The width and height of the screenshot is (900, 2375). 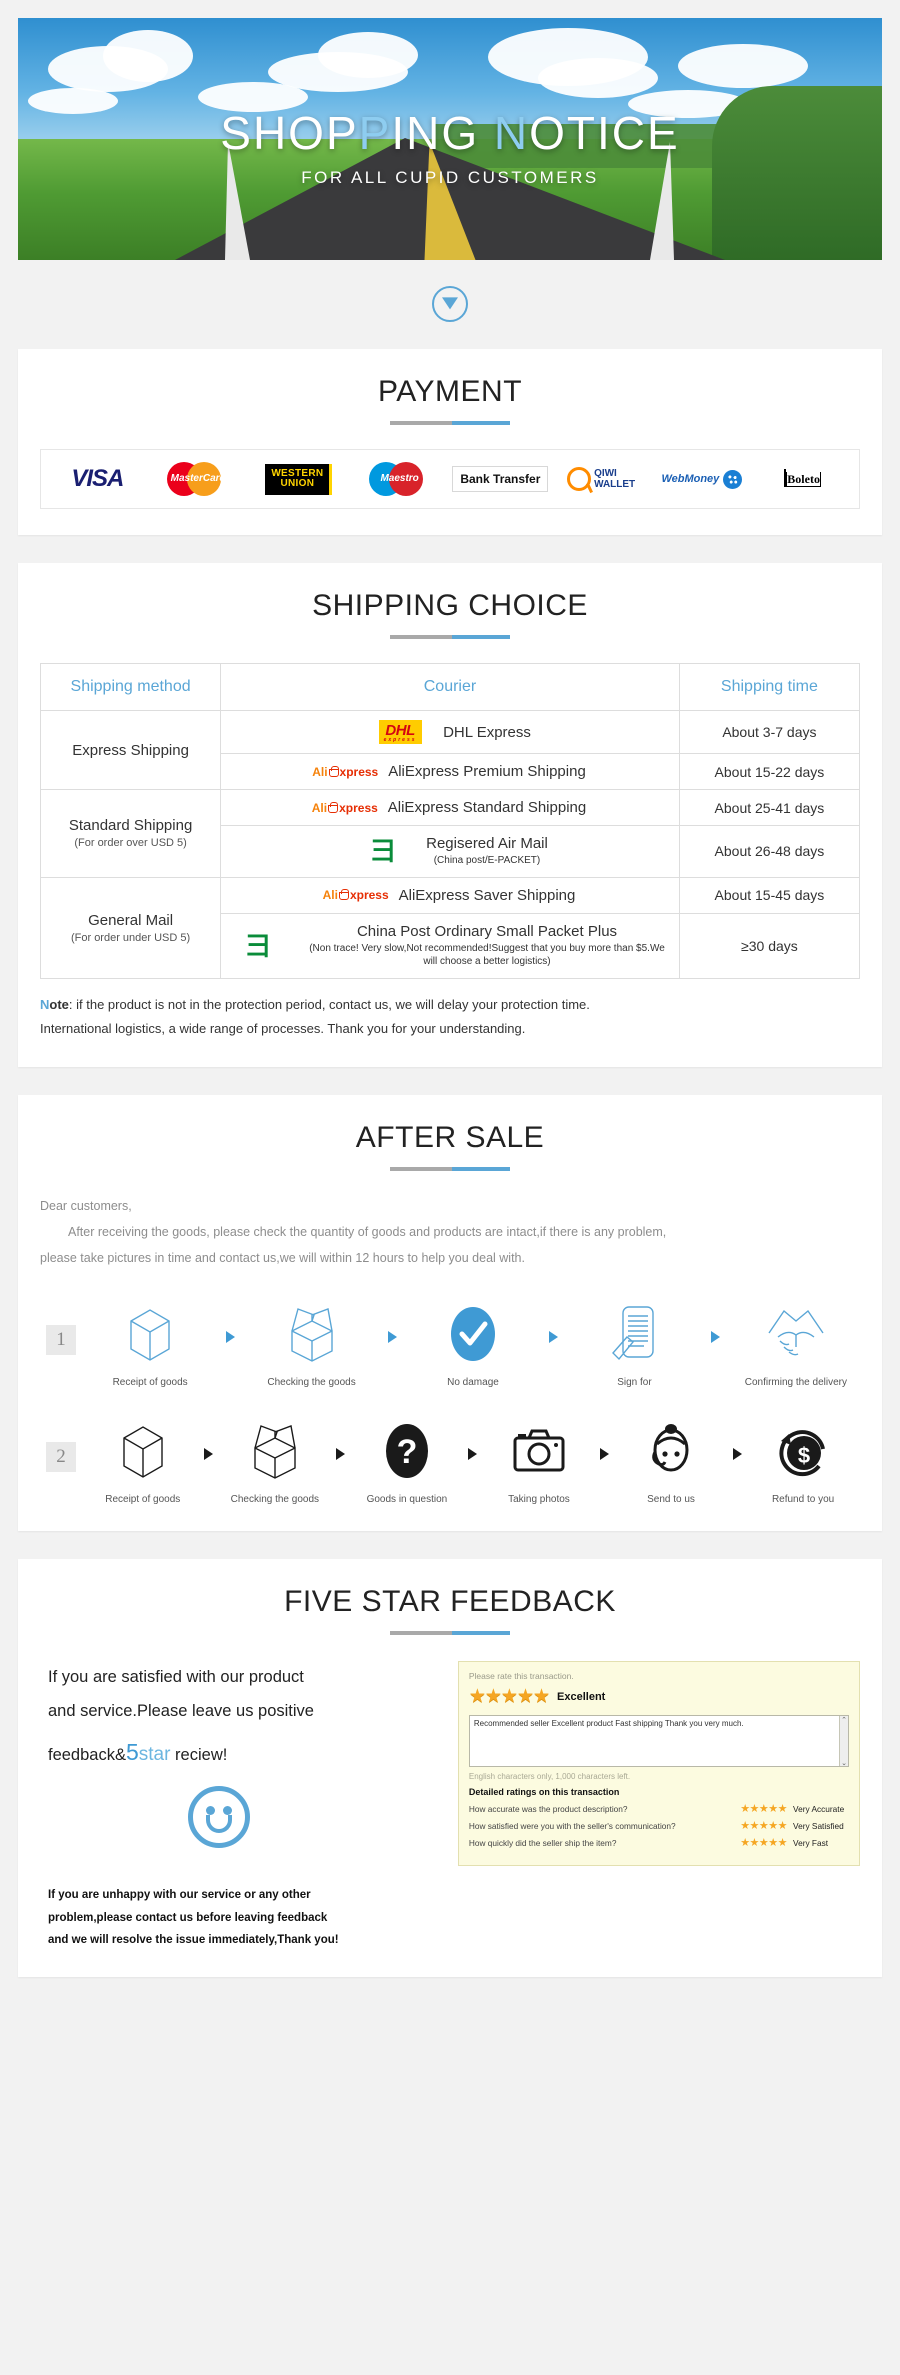 What do you see at coordinates (311, 1383) in the screenshot?
I see `flow-step-label: Checking the goods` at bounding box center [311, 1383].